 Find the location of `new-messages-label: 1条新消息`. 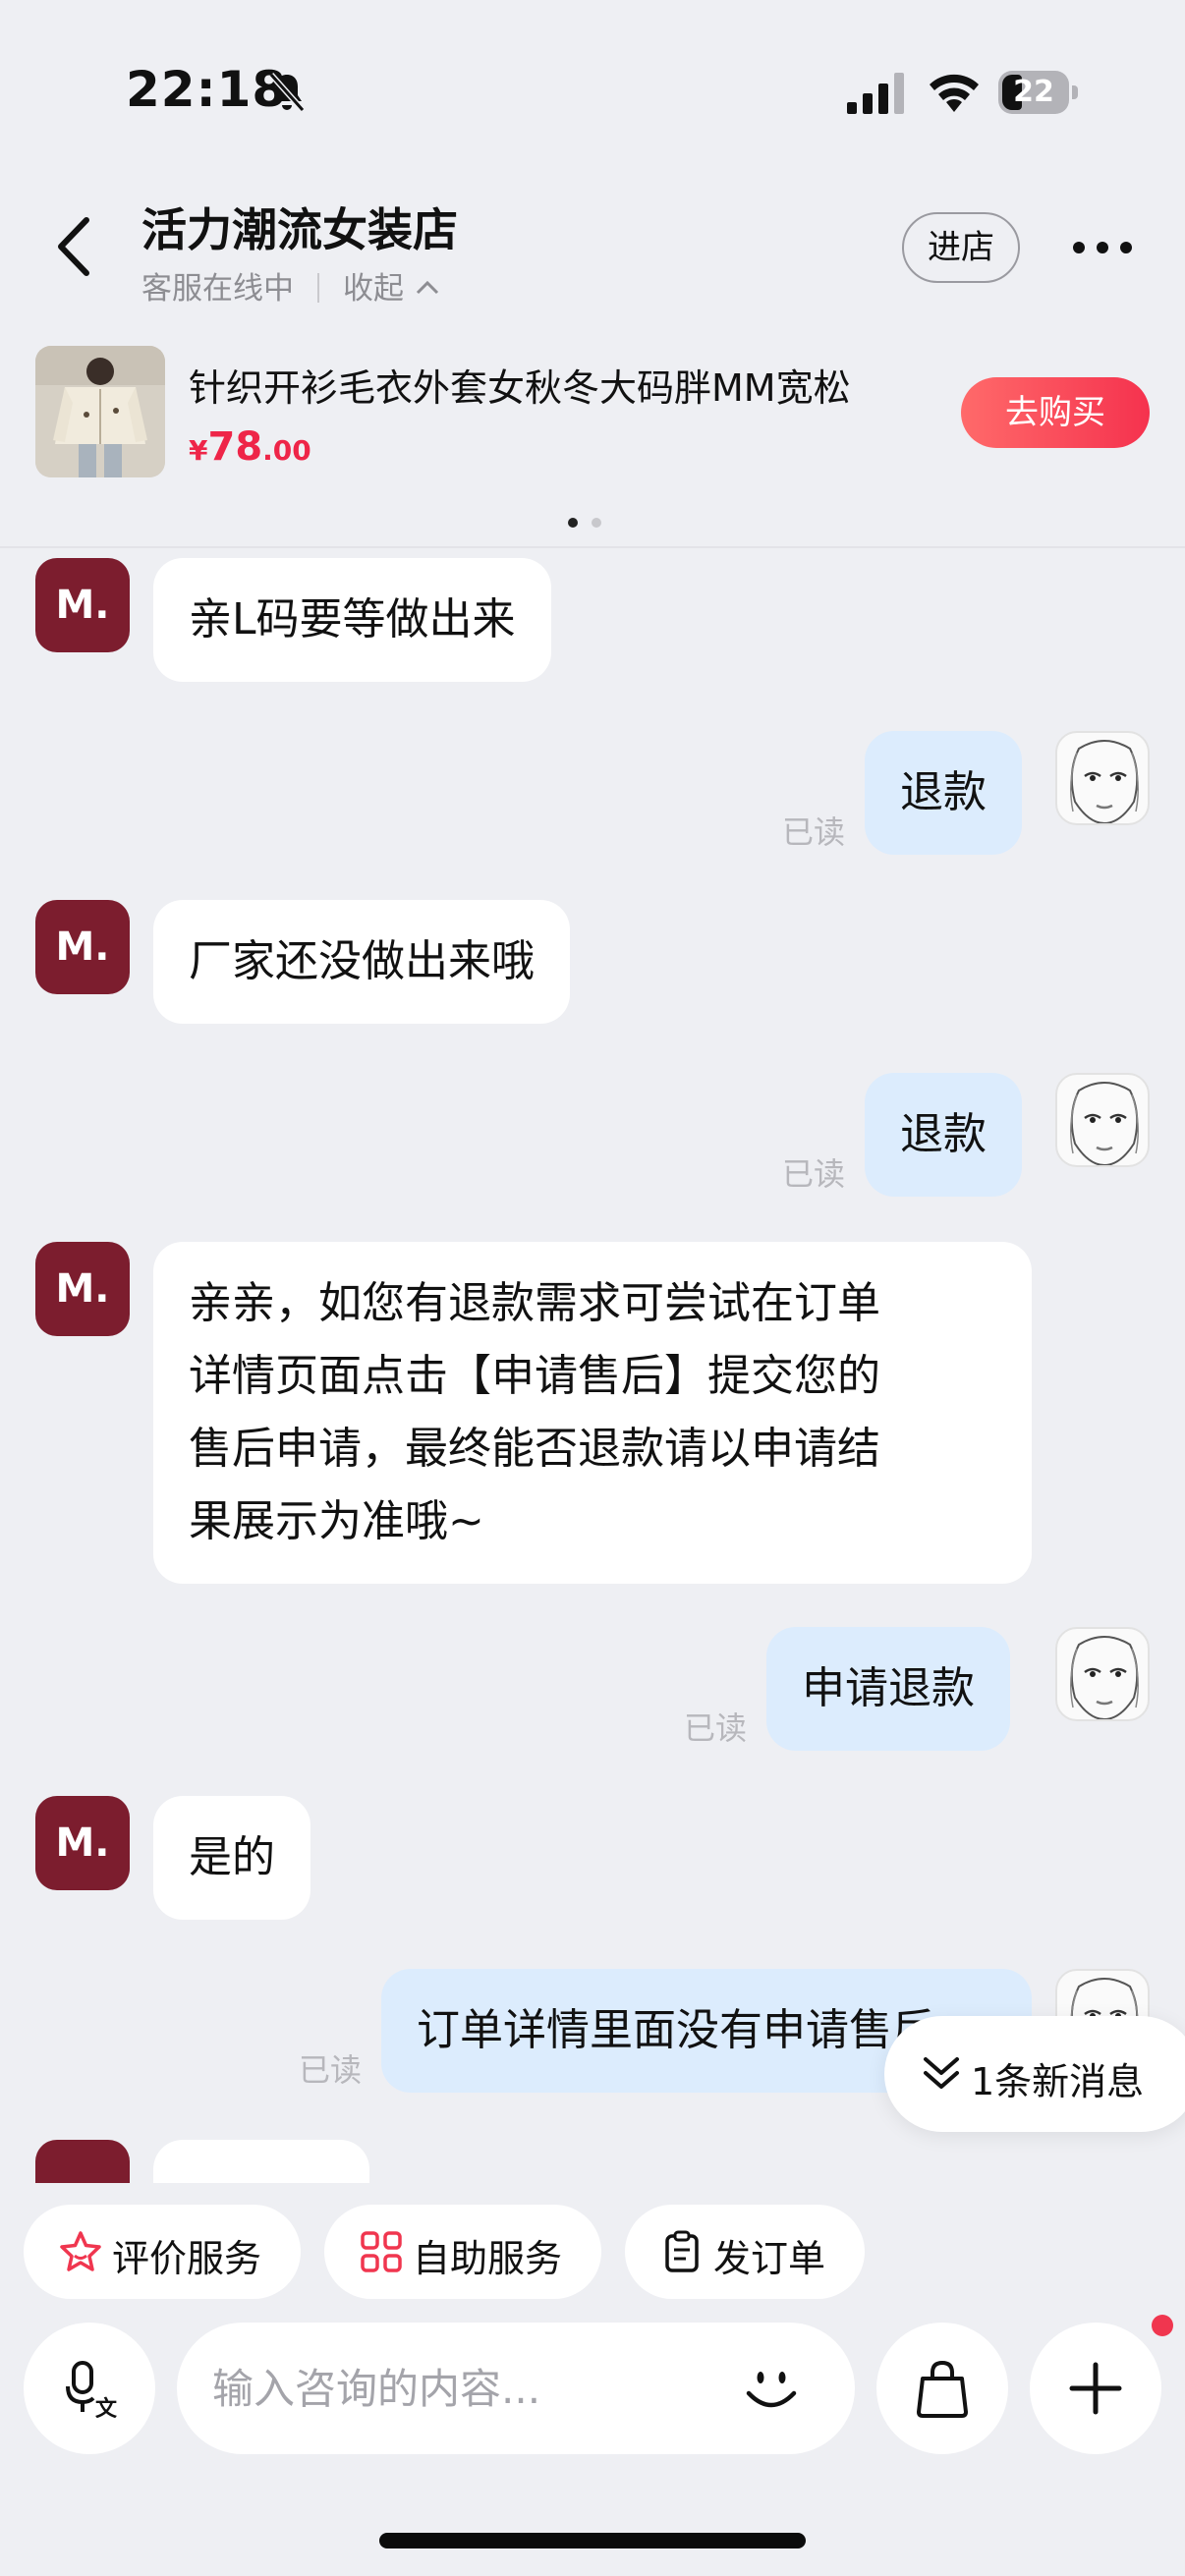

new-messages-label: 1条新消息 is located at coordinates (1058, 2081).